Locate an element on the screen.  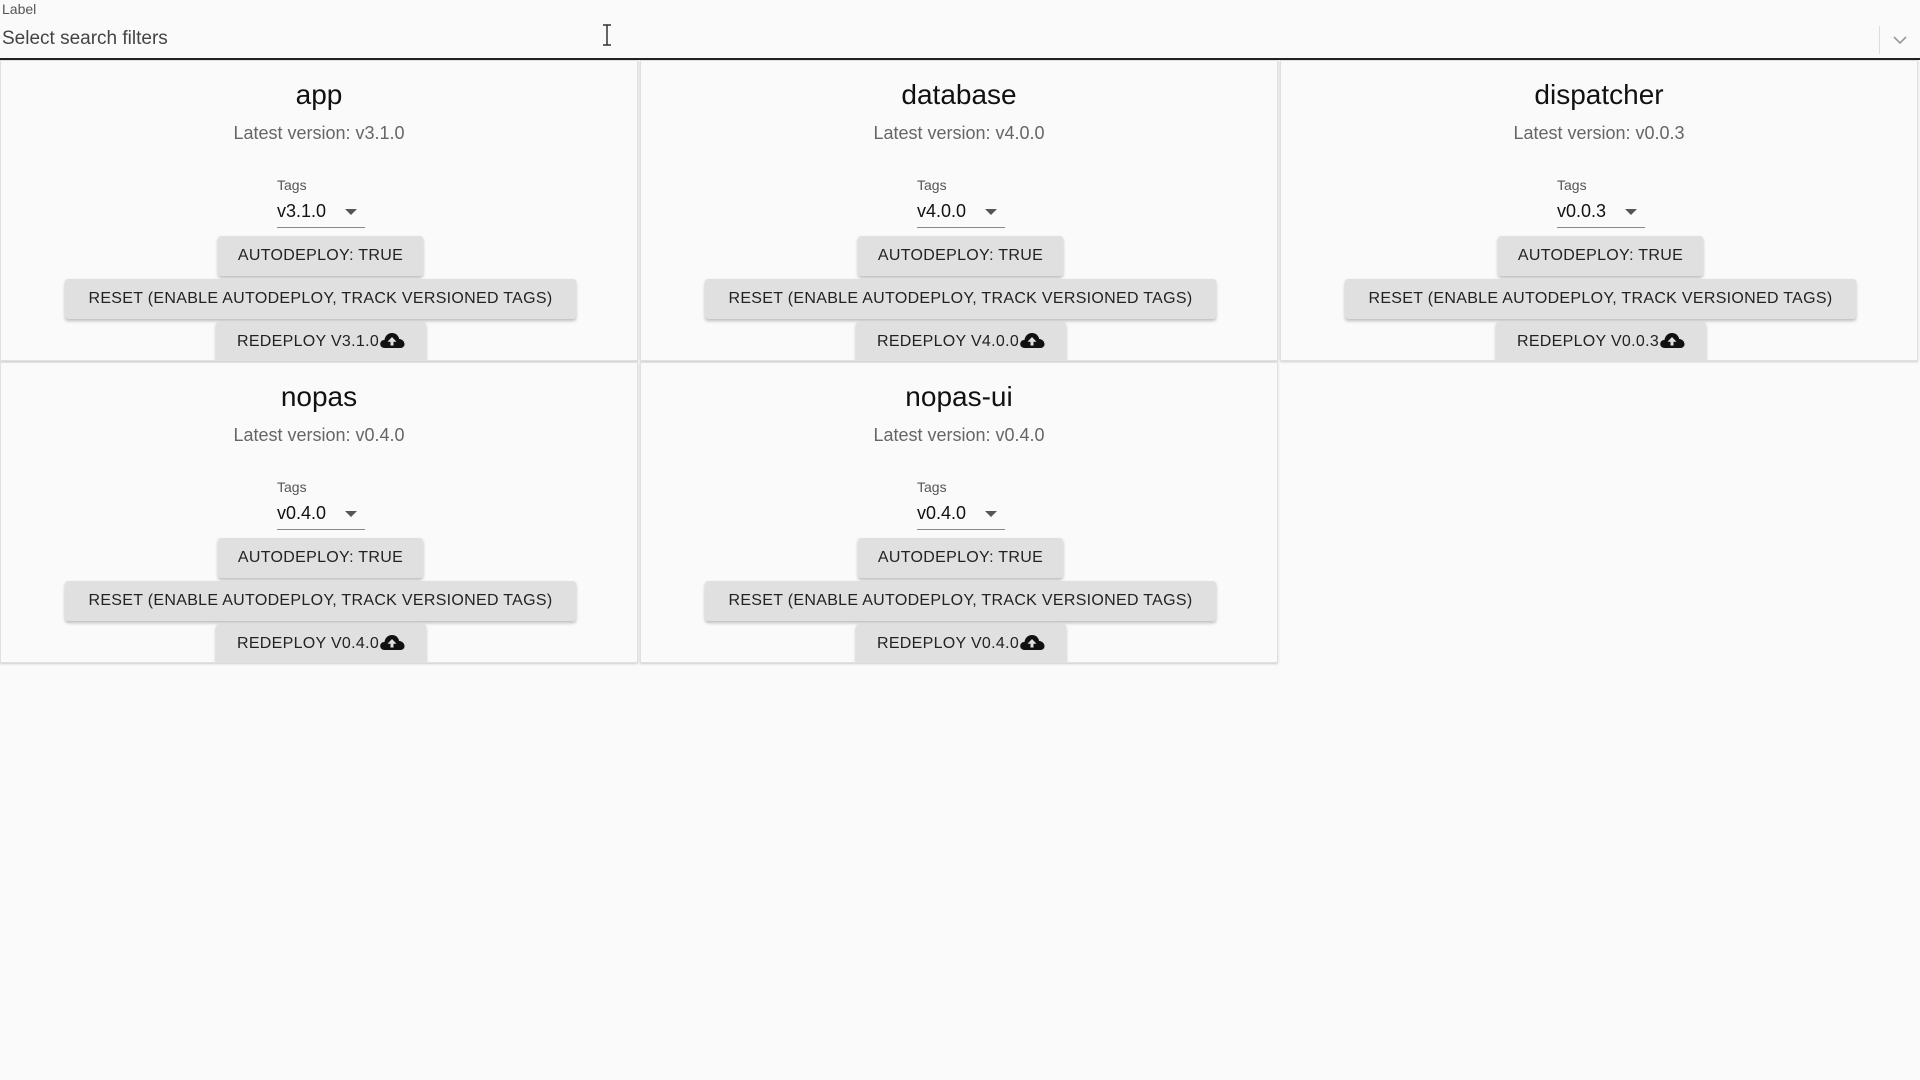
card-title: dispatcher is located at coordinates (1599, 94).